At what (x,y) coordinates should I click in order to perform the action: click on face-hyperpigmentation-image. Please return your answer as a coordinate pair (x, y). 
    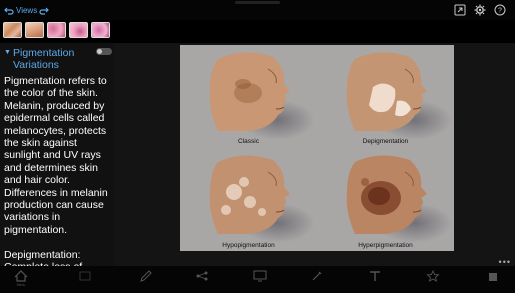
    Looking at the image, I should click on (386, 194).